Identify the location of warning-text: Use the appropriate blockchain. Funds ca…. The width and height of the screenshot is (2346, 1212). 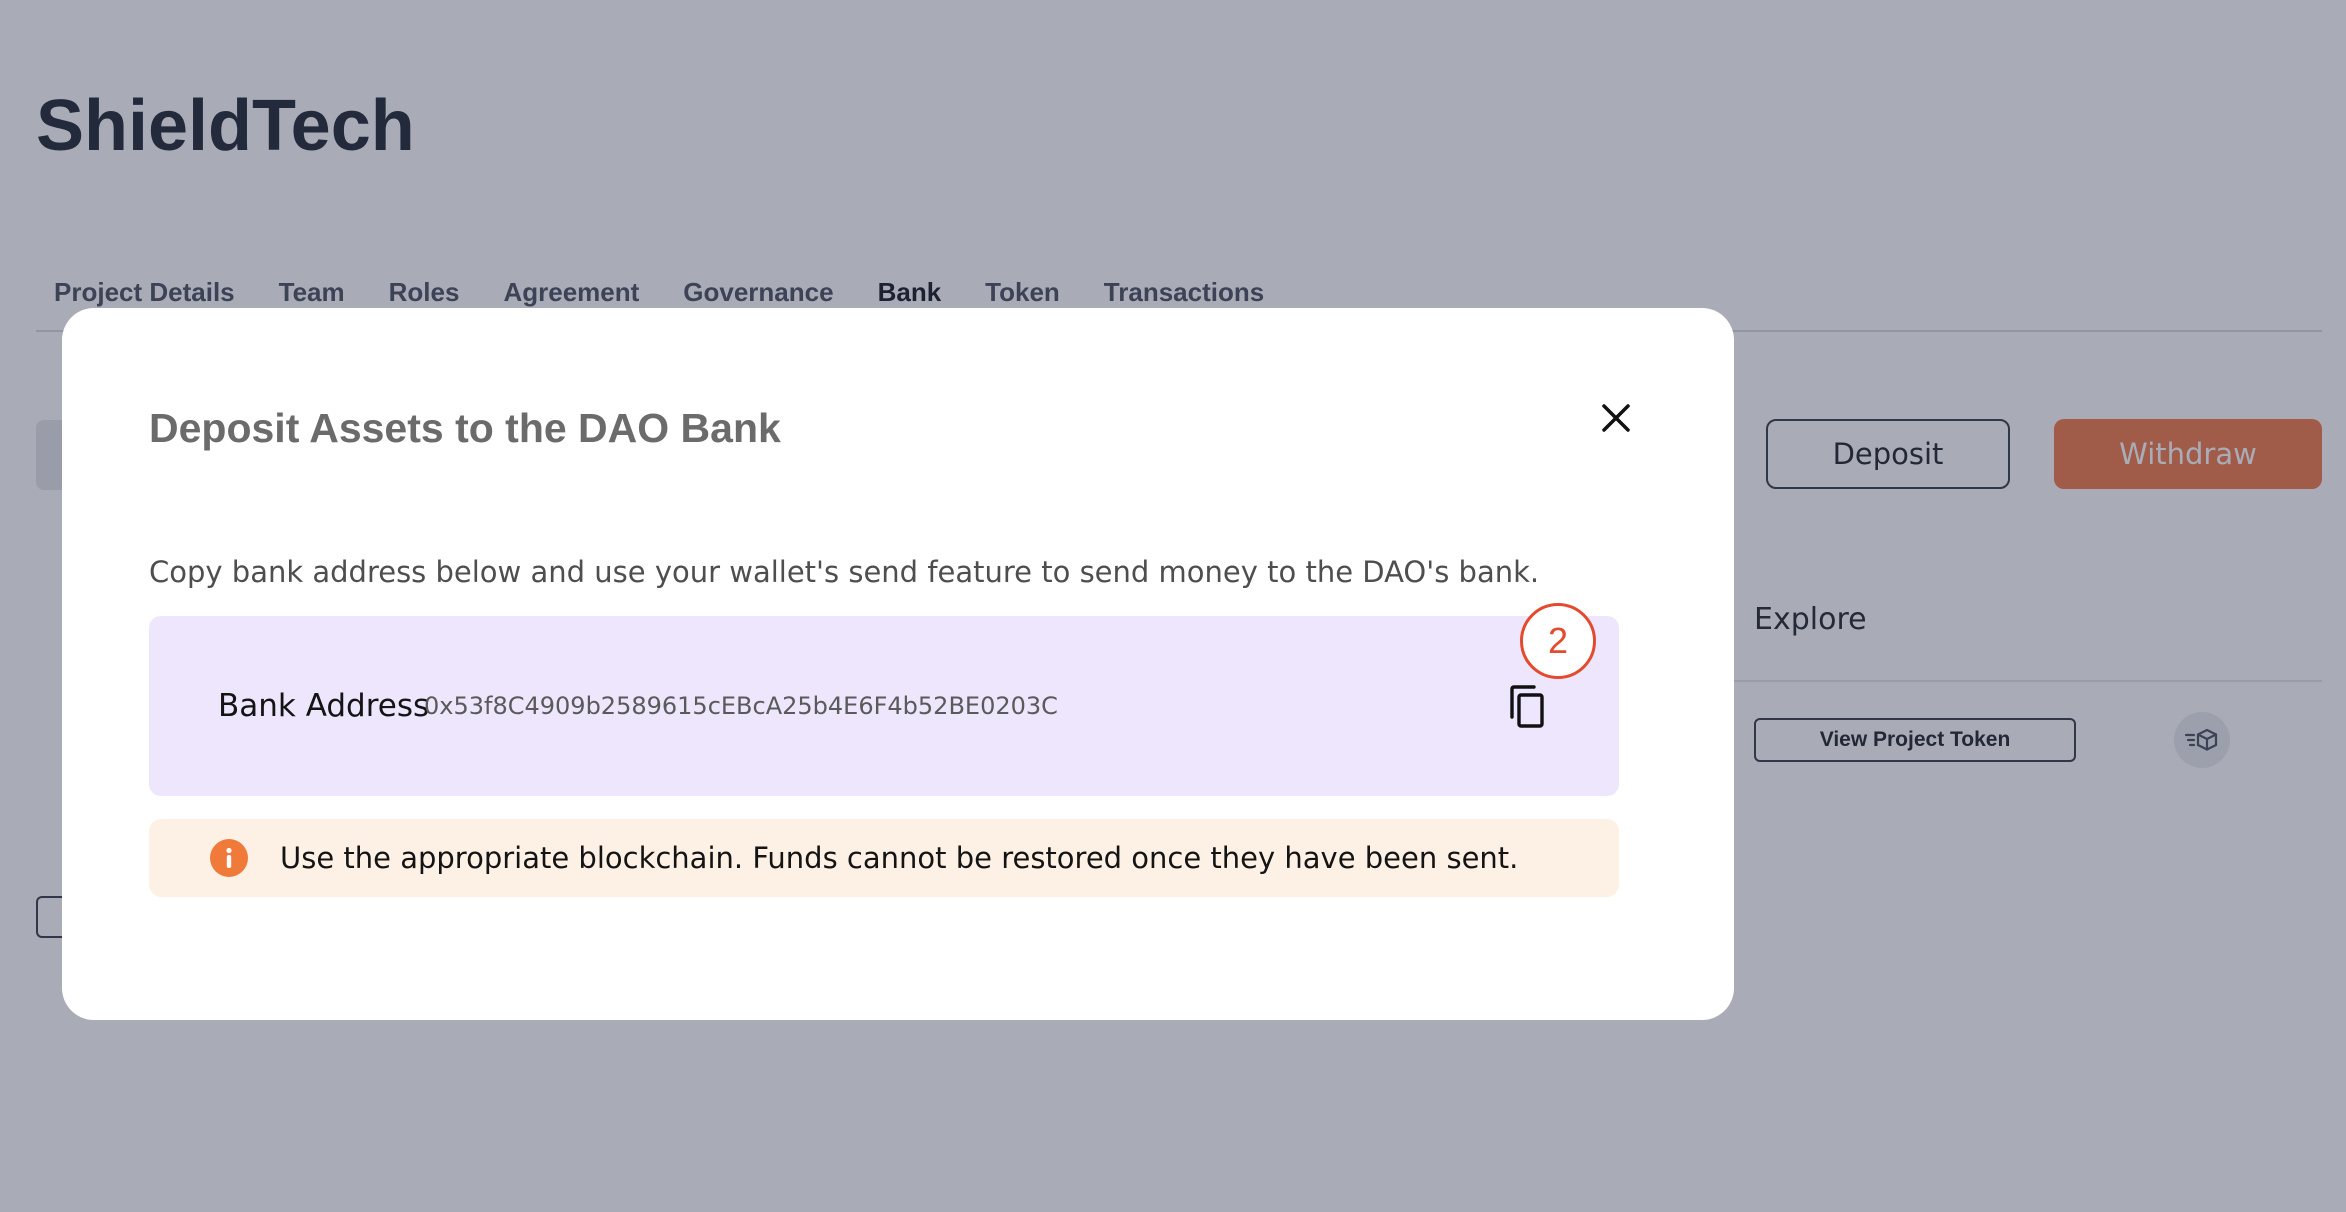
(899, 858).